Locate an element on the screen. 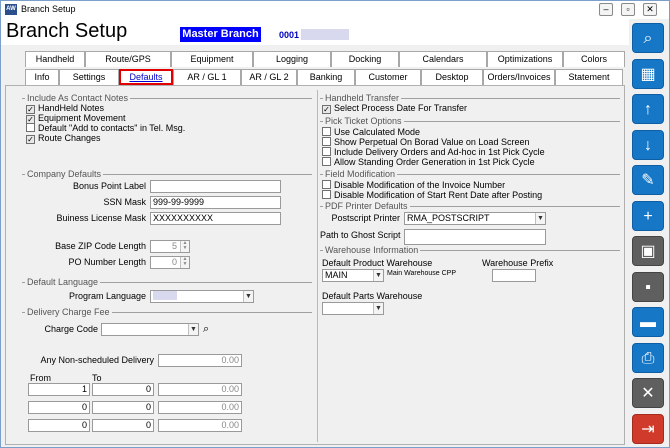 The image size is (670, 448). arrow-up-button: ↑ is located at coordinates (648, 109).